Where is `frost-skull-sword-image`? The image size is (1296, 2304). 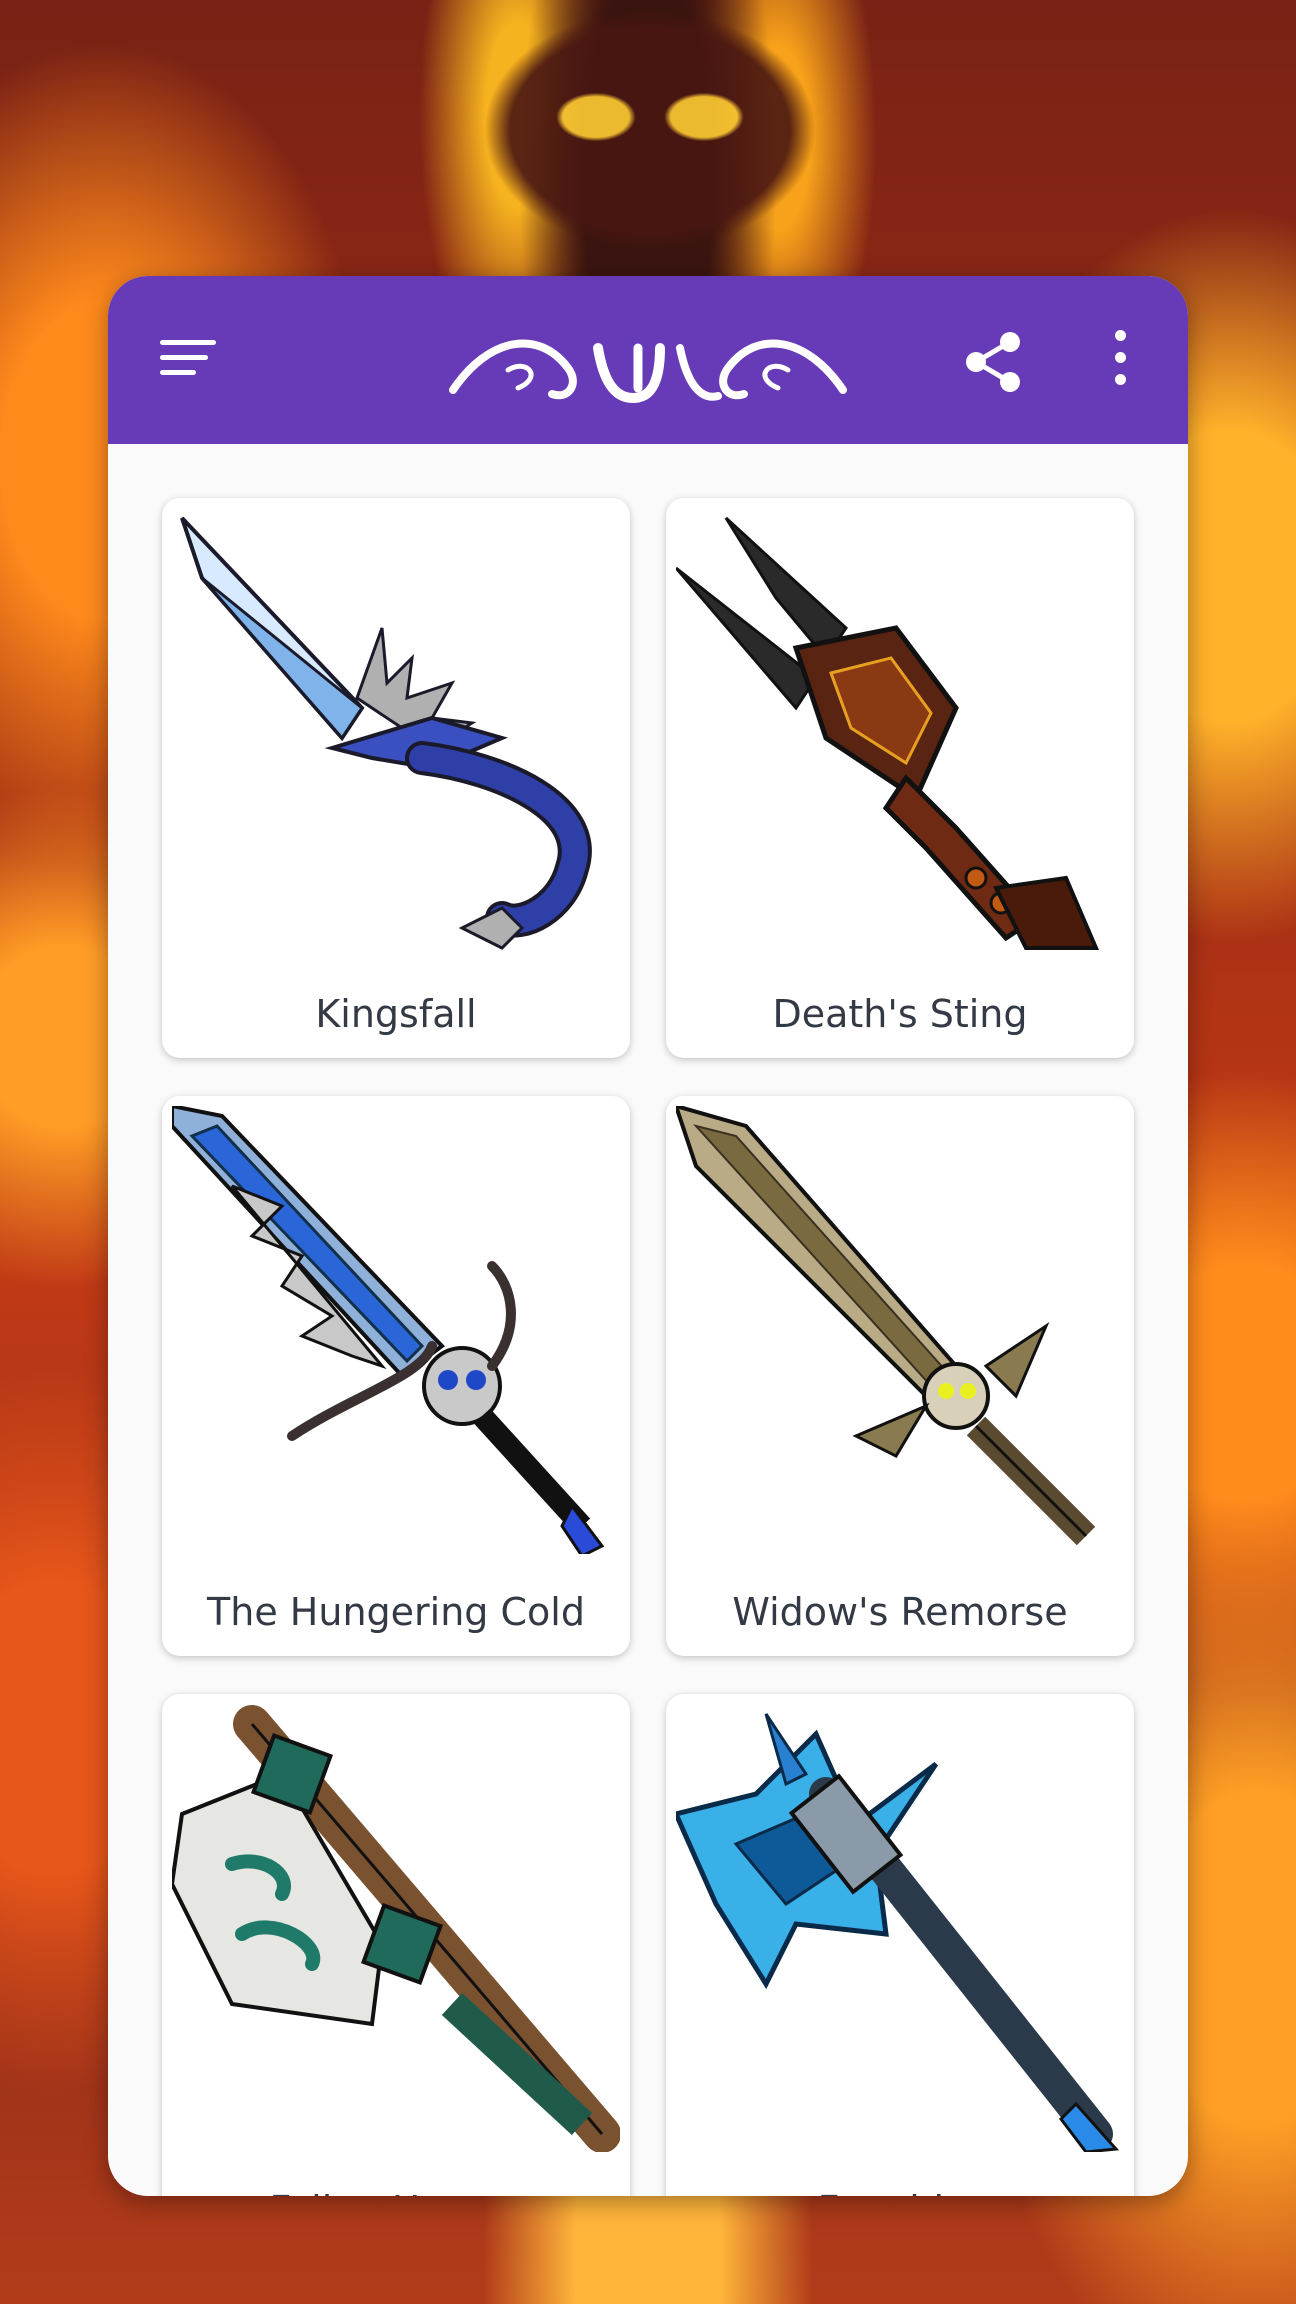 frost-skull-sword-image is located at coordinates (388, 1330).